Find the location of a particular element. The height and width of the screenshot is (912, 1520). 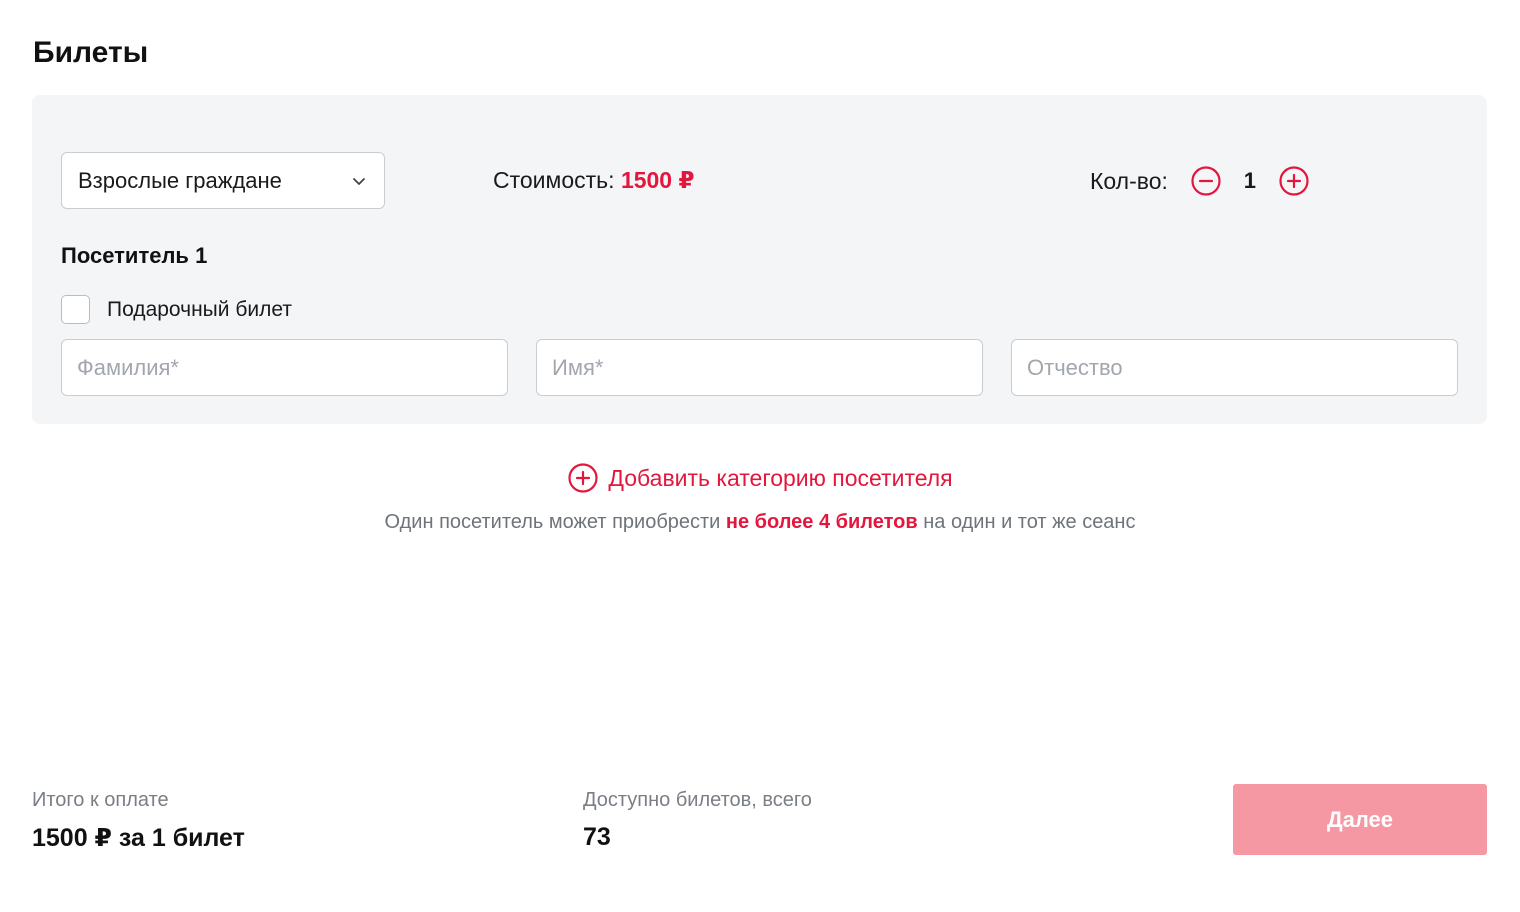

add-category-button: Добавить категорию посетителя is located at coordinates (760, 478).